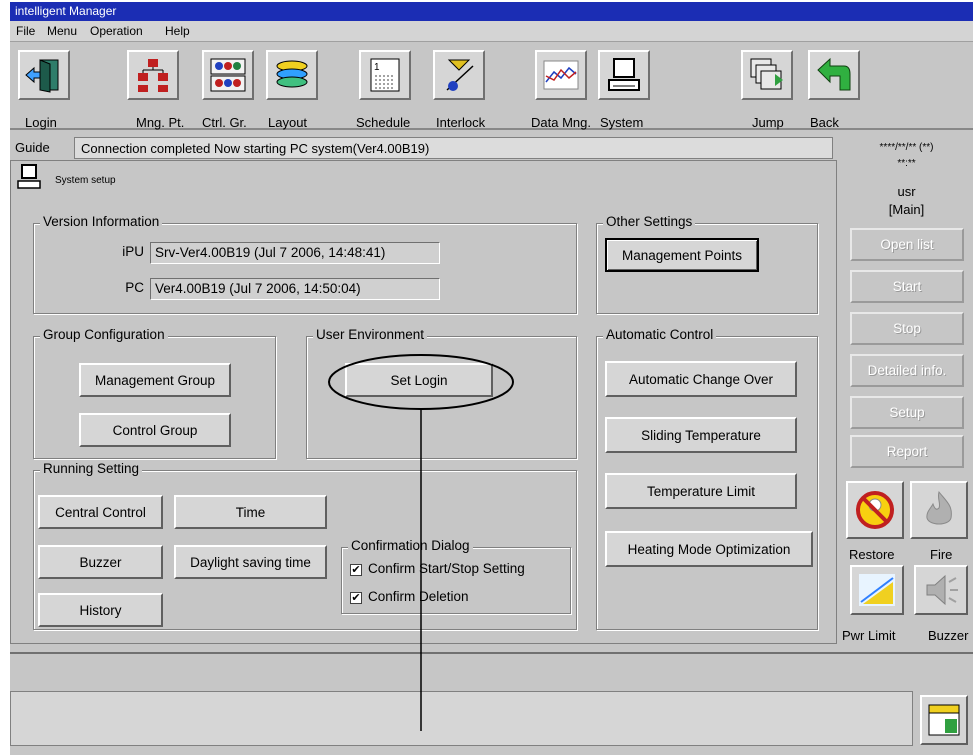  What do you see at coordinates (421, 382) in the screenshot?
I see `highlight-ellipse` at bounding box center [421, 382].